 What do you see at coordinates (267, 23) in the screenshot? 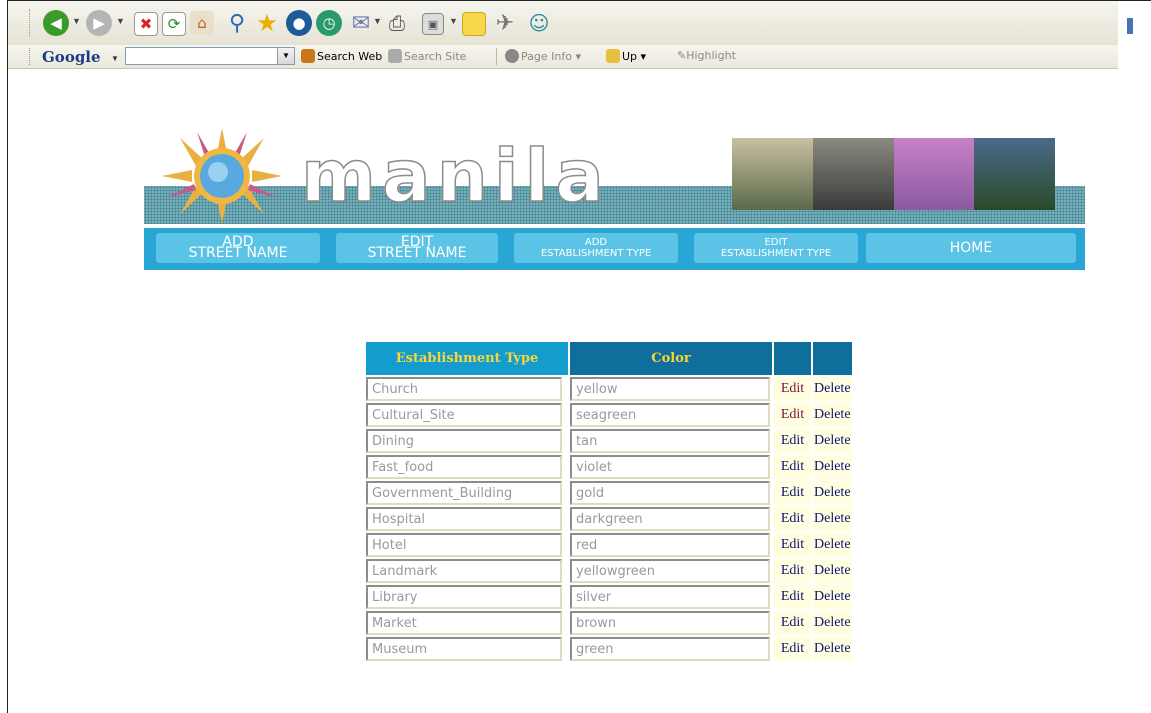
I see `favorites-icon: ★` at bounding box center [267, 23].